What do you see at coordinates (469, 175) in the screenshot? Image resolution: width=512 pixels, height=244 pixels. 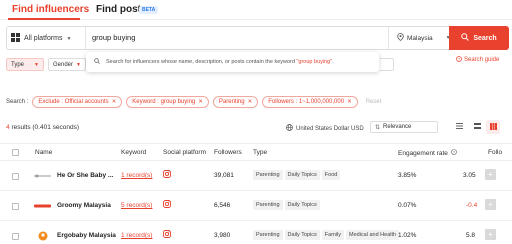 I see `follower-growth: 3.05` at bounding box center [469, 175].